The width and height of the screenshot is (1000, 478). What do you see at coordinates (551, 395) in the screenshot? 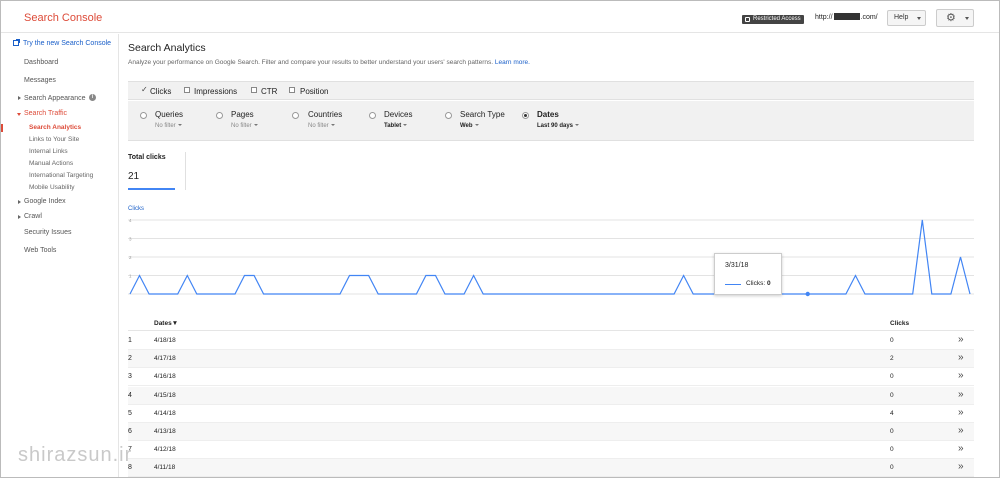
I see `table-row: 4 4/15/18 0 »` at bounding box center [551, 395].